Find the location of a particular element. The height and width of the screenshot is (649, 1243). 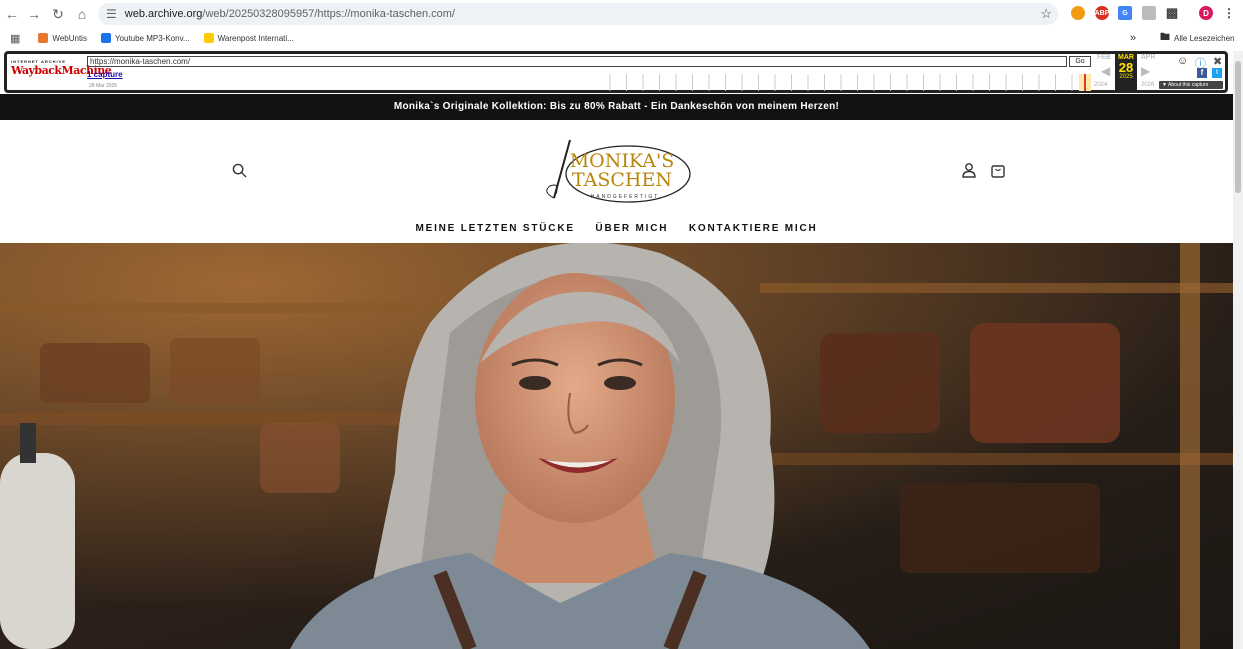

home-button: ⌂ is located at coordinates (82, 14).